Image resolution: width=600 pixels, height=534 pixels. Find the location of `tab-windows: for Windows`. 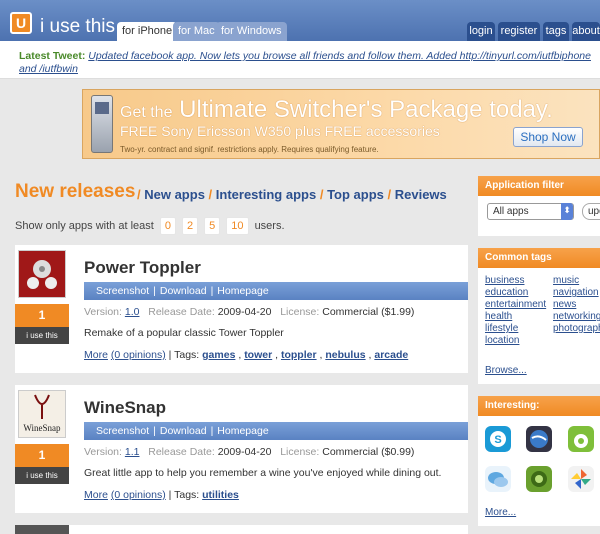

tab-windows: for Windows is located at coordinates (251, 31).